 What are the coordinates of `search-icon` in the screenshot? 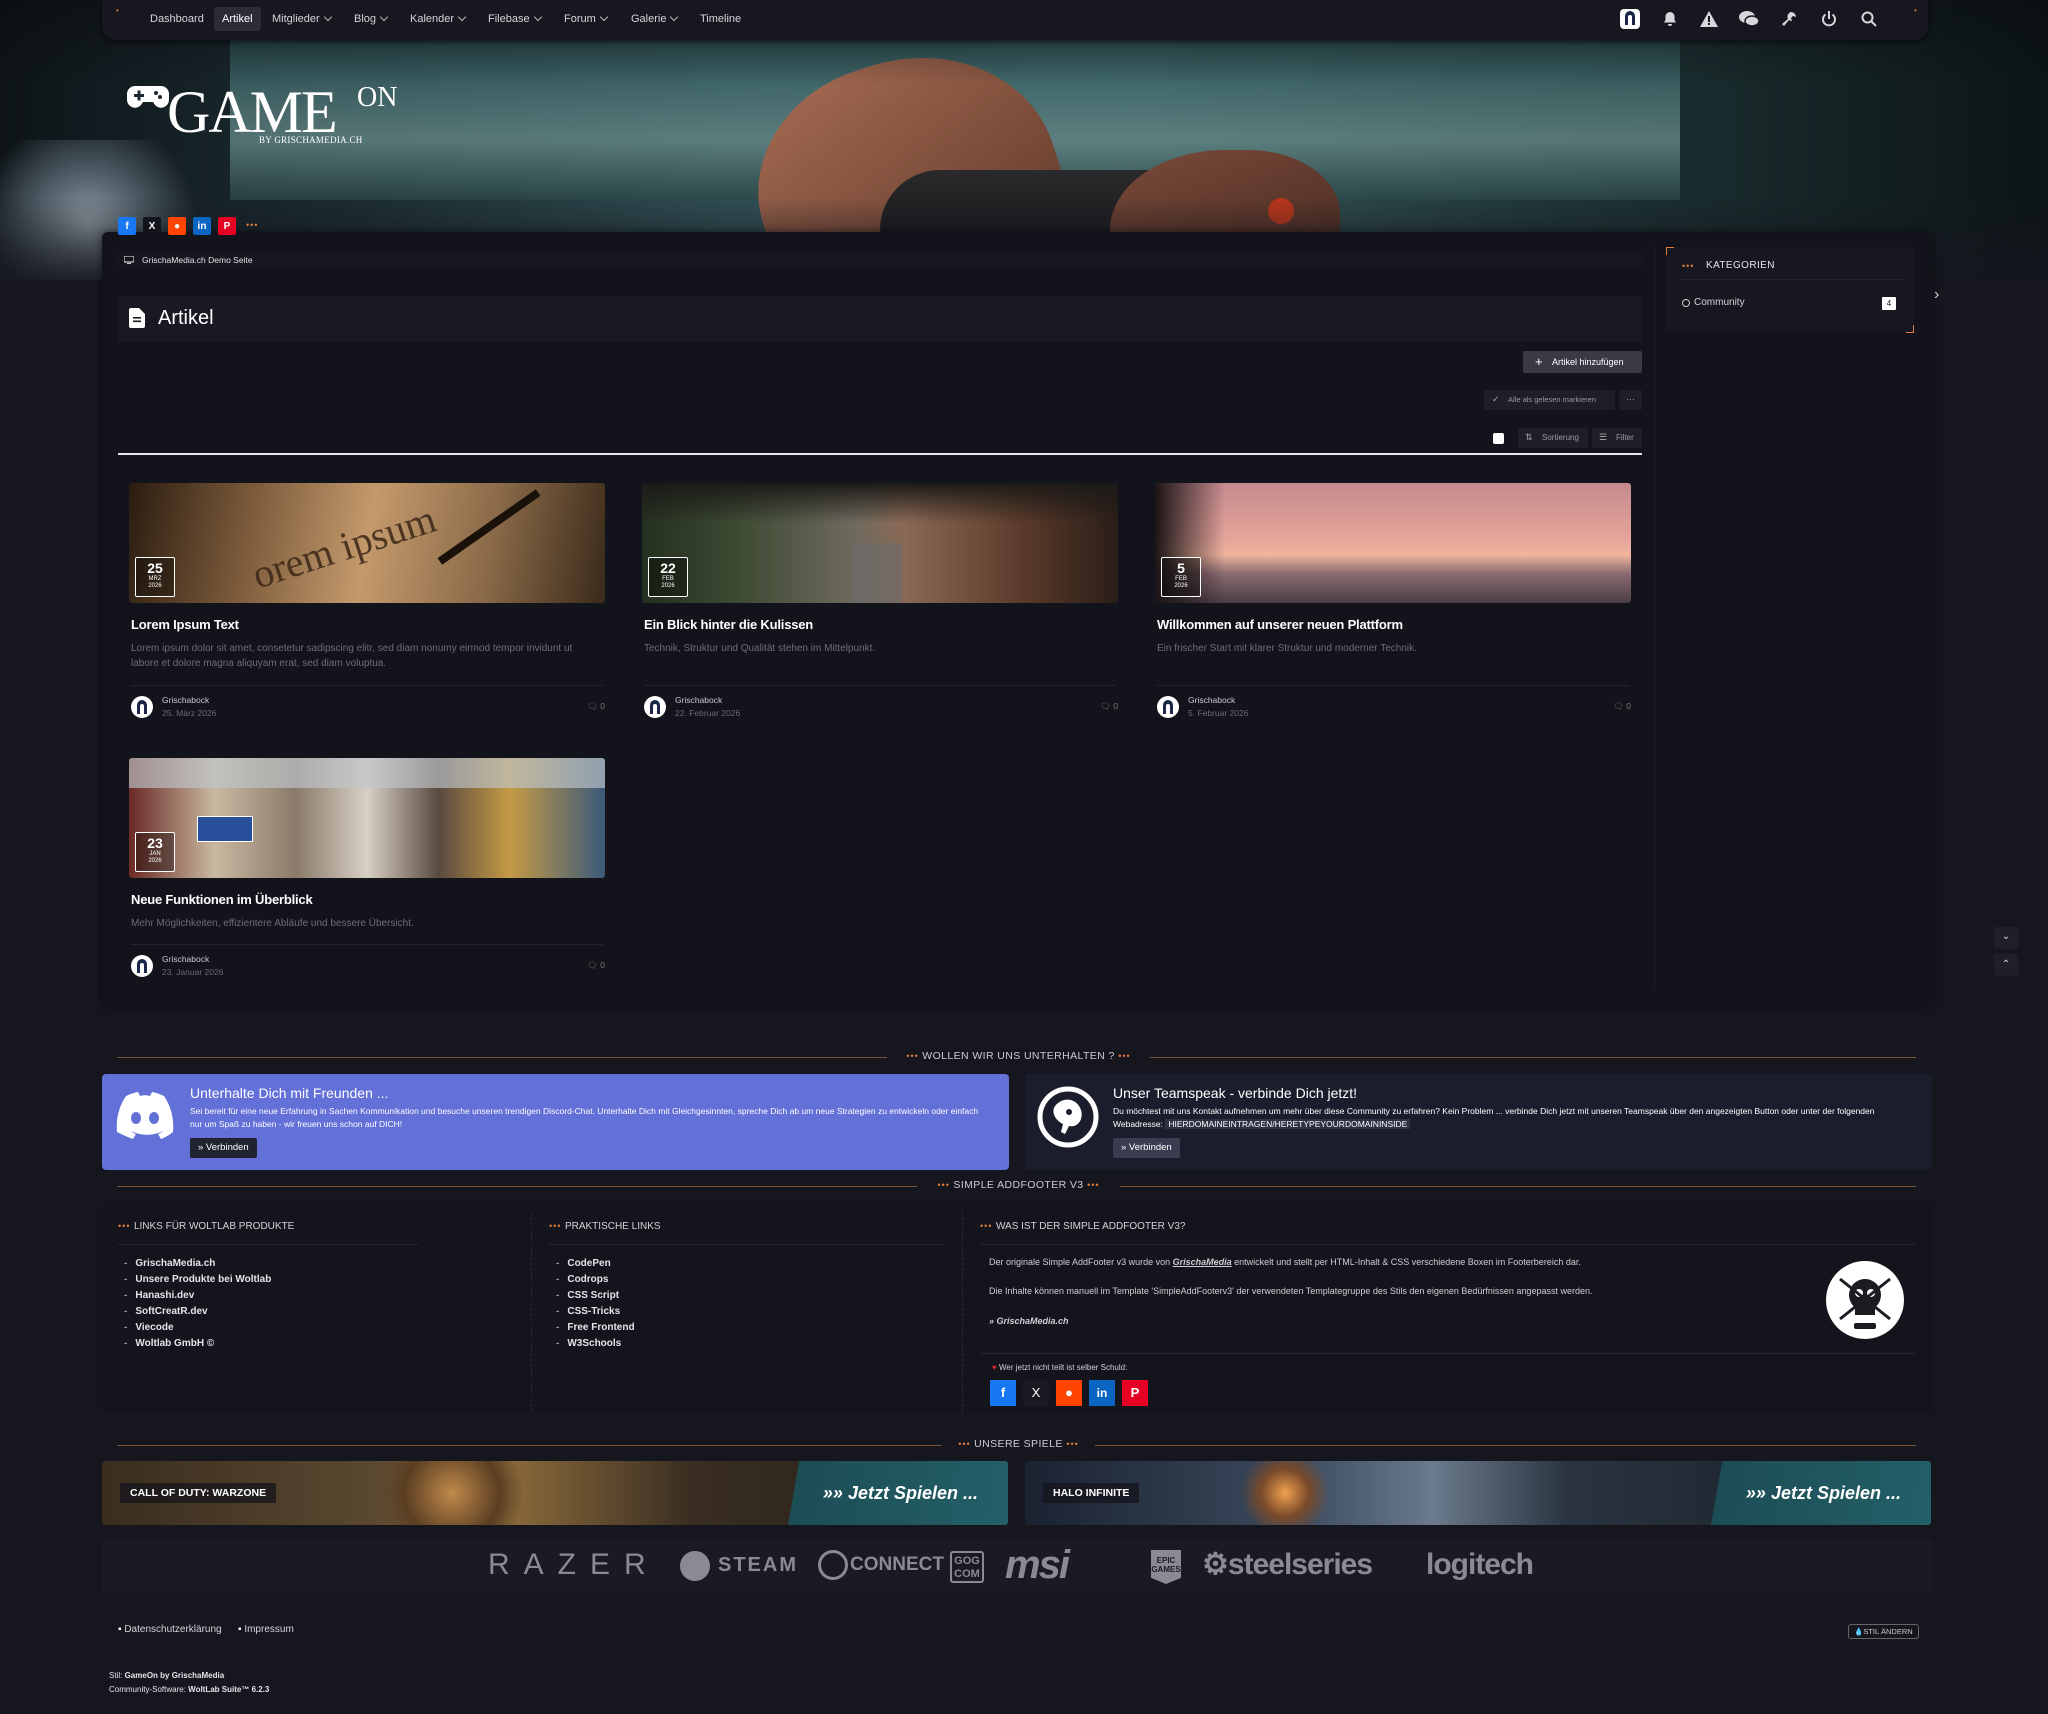 It's located at (1869, 19).